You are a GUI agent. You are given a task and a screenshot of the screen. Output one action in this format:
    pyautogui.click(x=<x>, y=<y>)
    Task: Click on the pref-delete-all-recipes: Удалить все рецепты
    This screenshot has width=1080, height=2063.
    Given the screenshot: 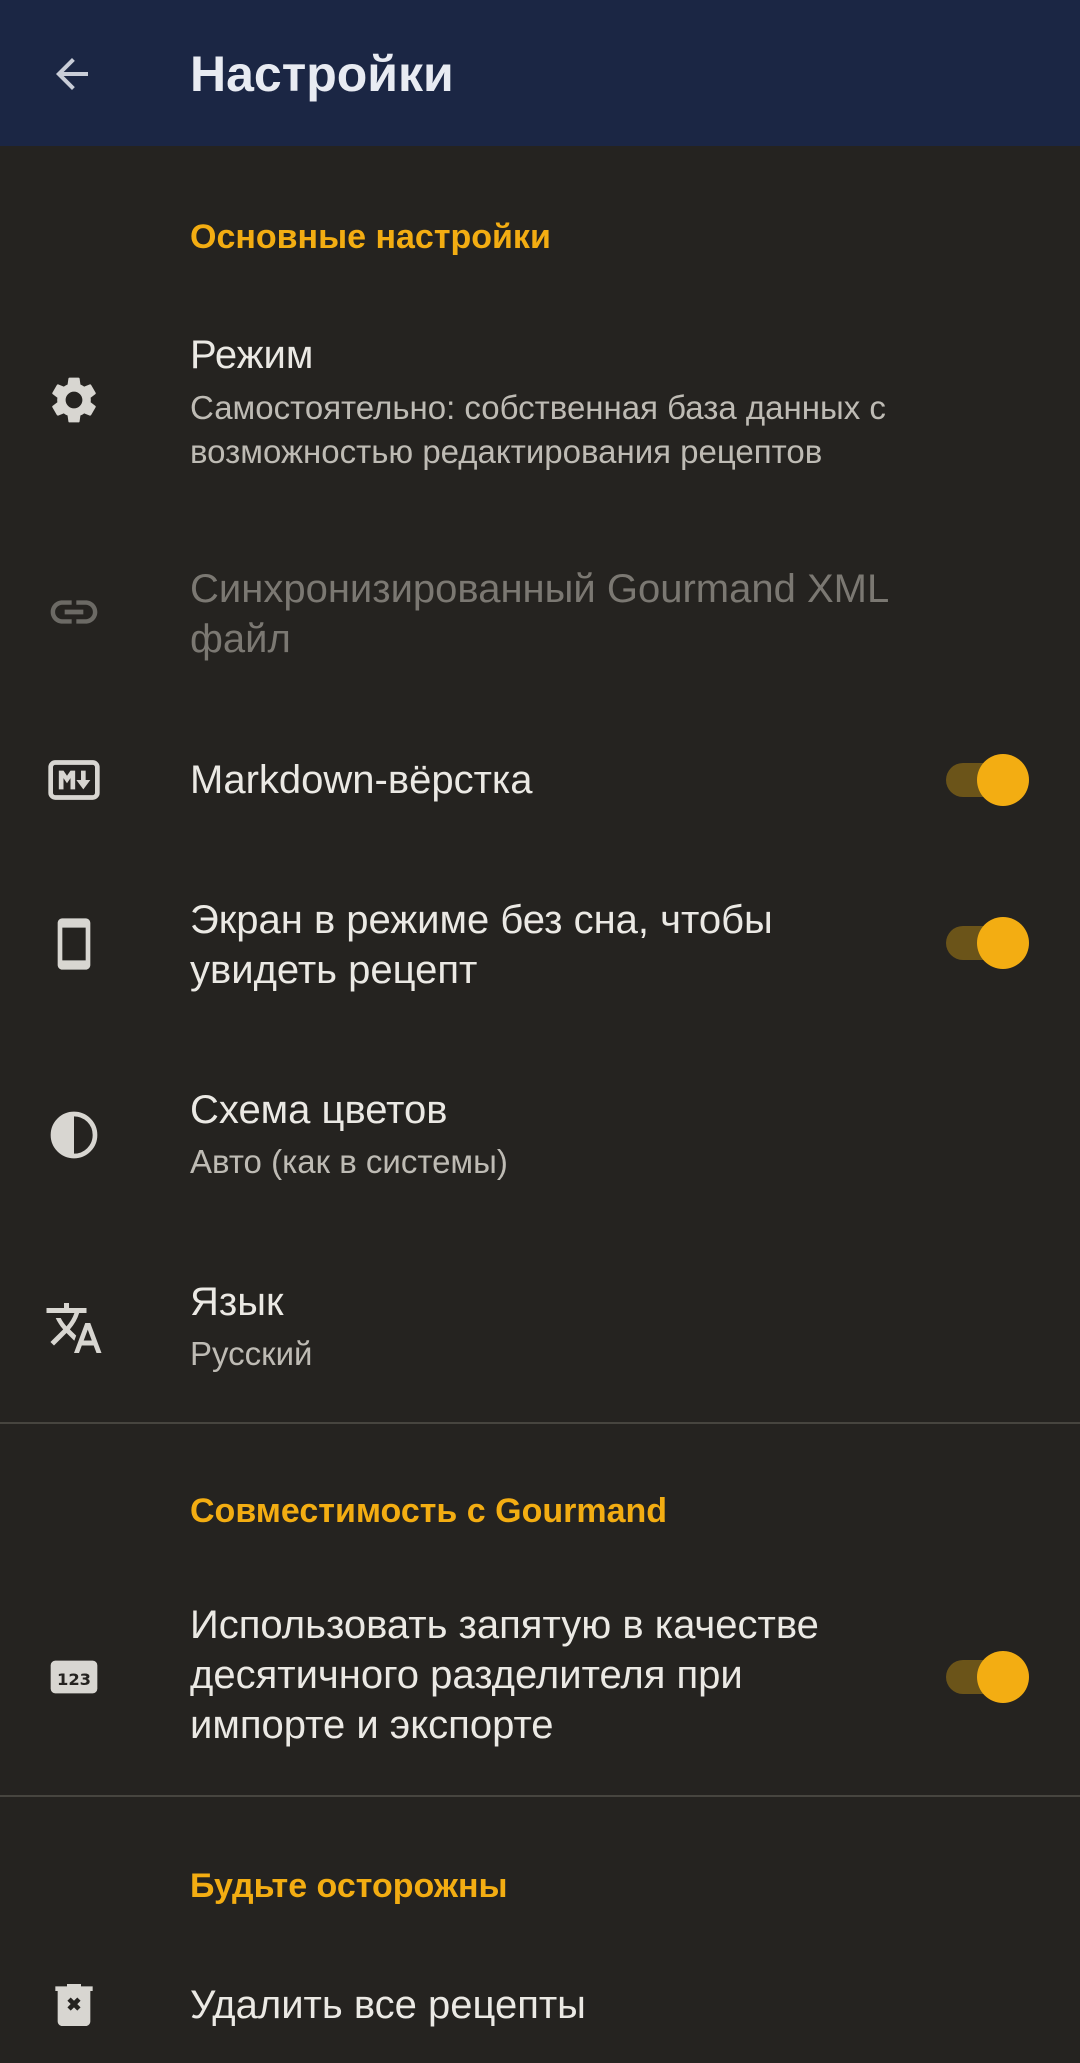 What is the action you would take?
    pyautogui.click(x=540, y=2005)
    